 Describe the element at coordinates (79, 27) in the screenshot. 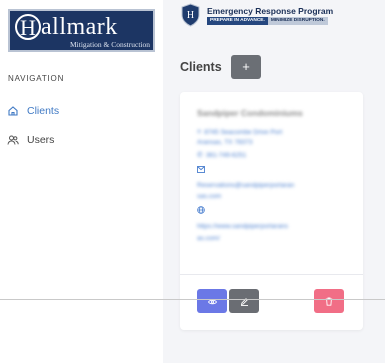

I see `logo-name: allmark` at that location.